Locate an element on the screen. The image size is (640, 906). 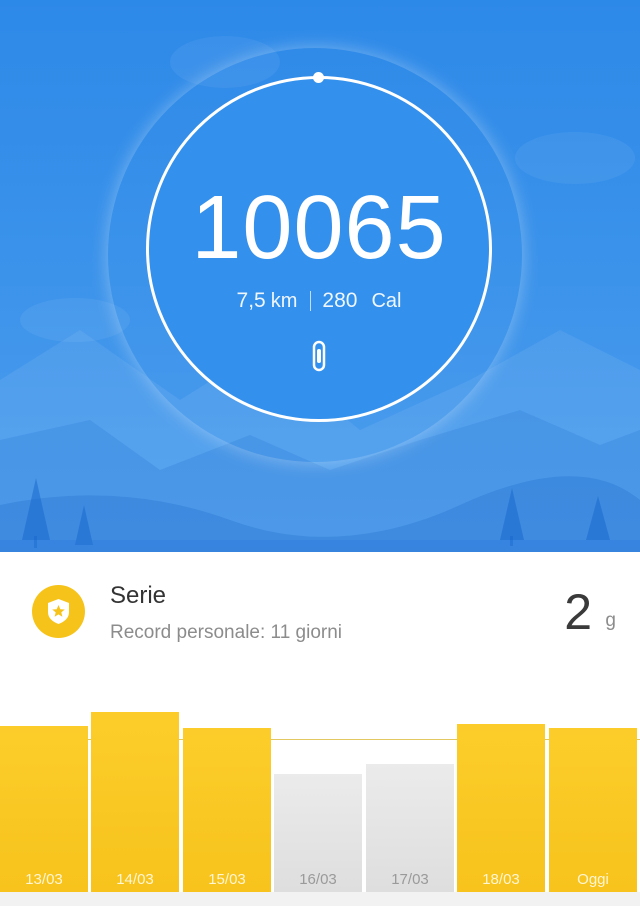
footer-divider is located at coordinates (320, 899).